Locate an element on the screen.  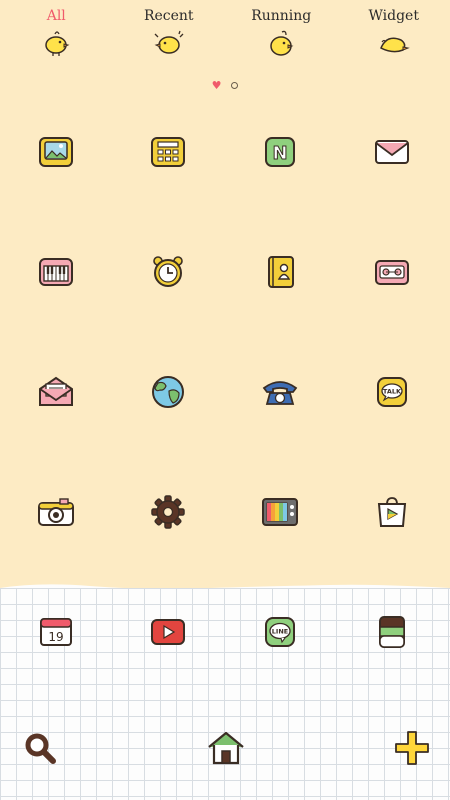
message-envelope-icon is located at coordinates (56, 391).